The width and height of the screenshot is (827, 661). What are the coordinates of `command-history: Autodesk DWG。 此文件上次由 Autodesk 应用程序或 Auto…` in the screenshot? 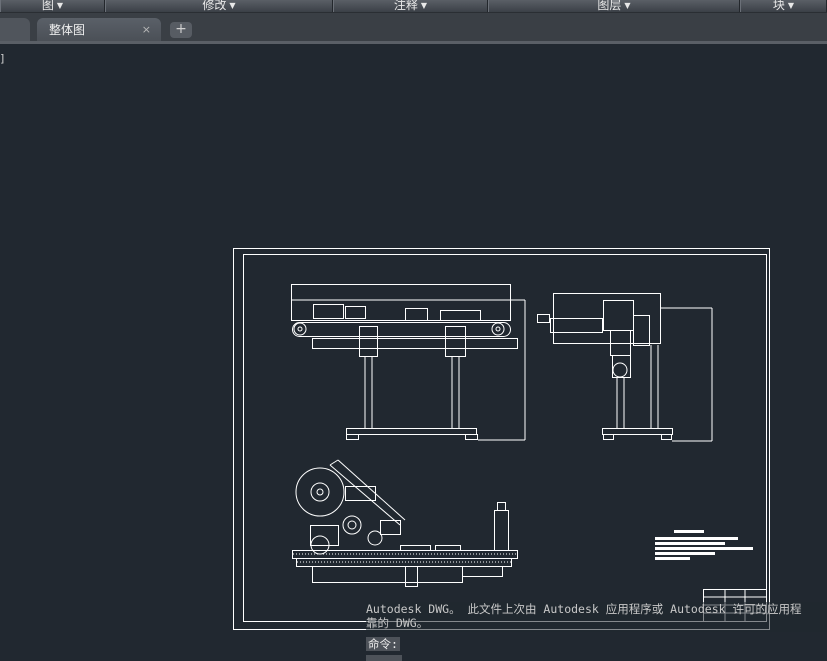 It's located at (596, 617).